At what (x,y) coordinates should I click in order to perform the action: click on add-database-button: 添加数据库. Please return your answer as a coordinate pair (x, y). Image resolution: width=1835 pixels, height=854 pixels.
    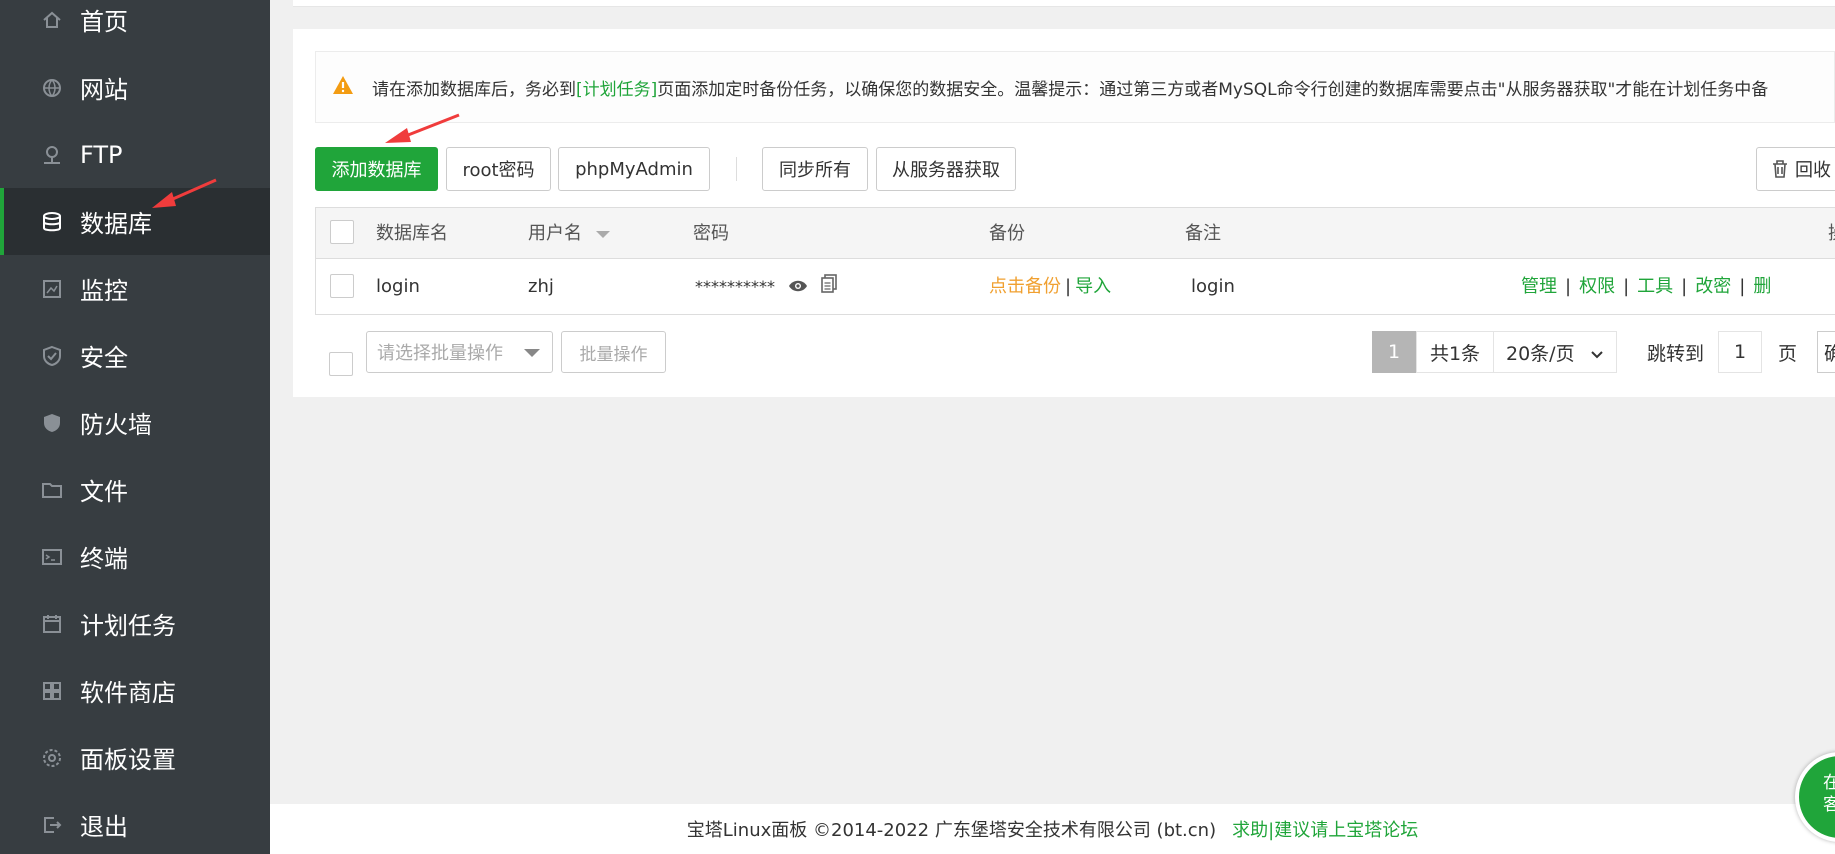
    Looking at the image, I should click on (376, 169).